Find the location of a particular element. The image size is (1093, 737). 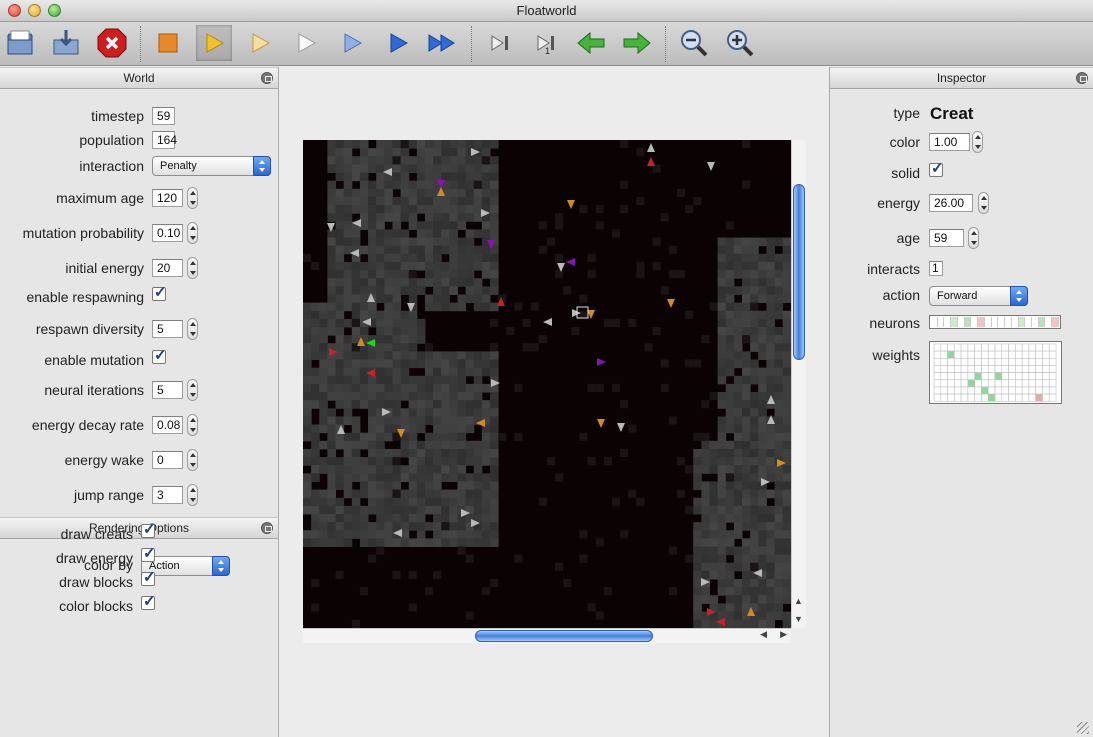

close-window-button is located at coordinates (14, 10).